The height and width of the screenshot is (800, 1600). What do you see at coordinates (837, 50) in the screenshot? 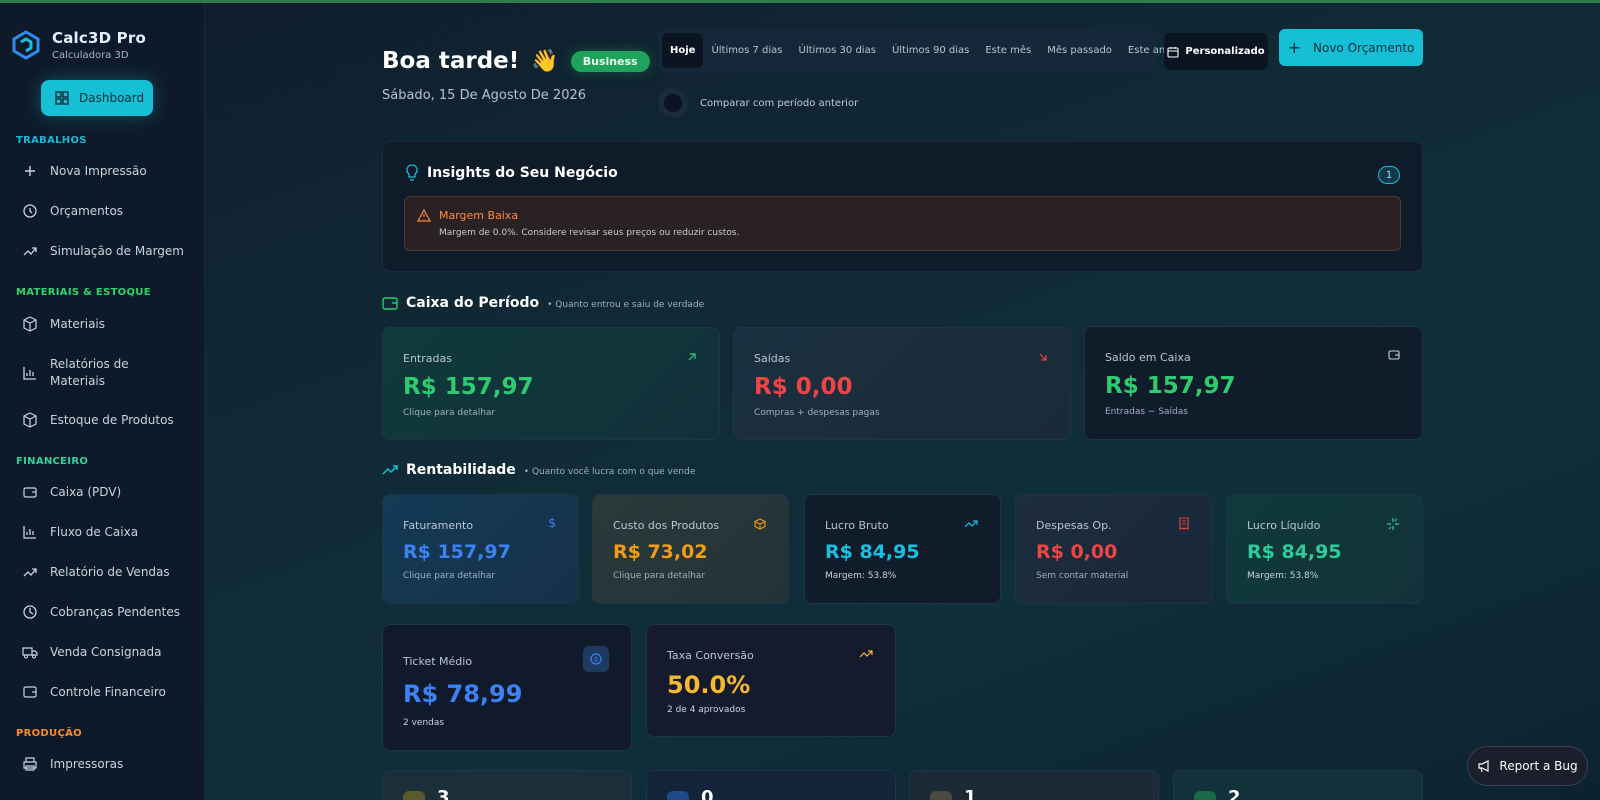
I see `period-option-30-dias: Últimos 30 dias` at bounding box center [837, 50].